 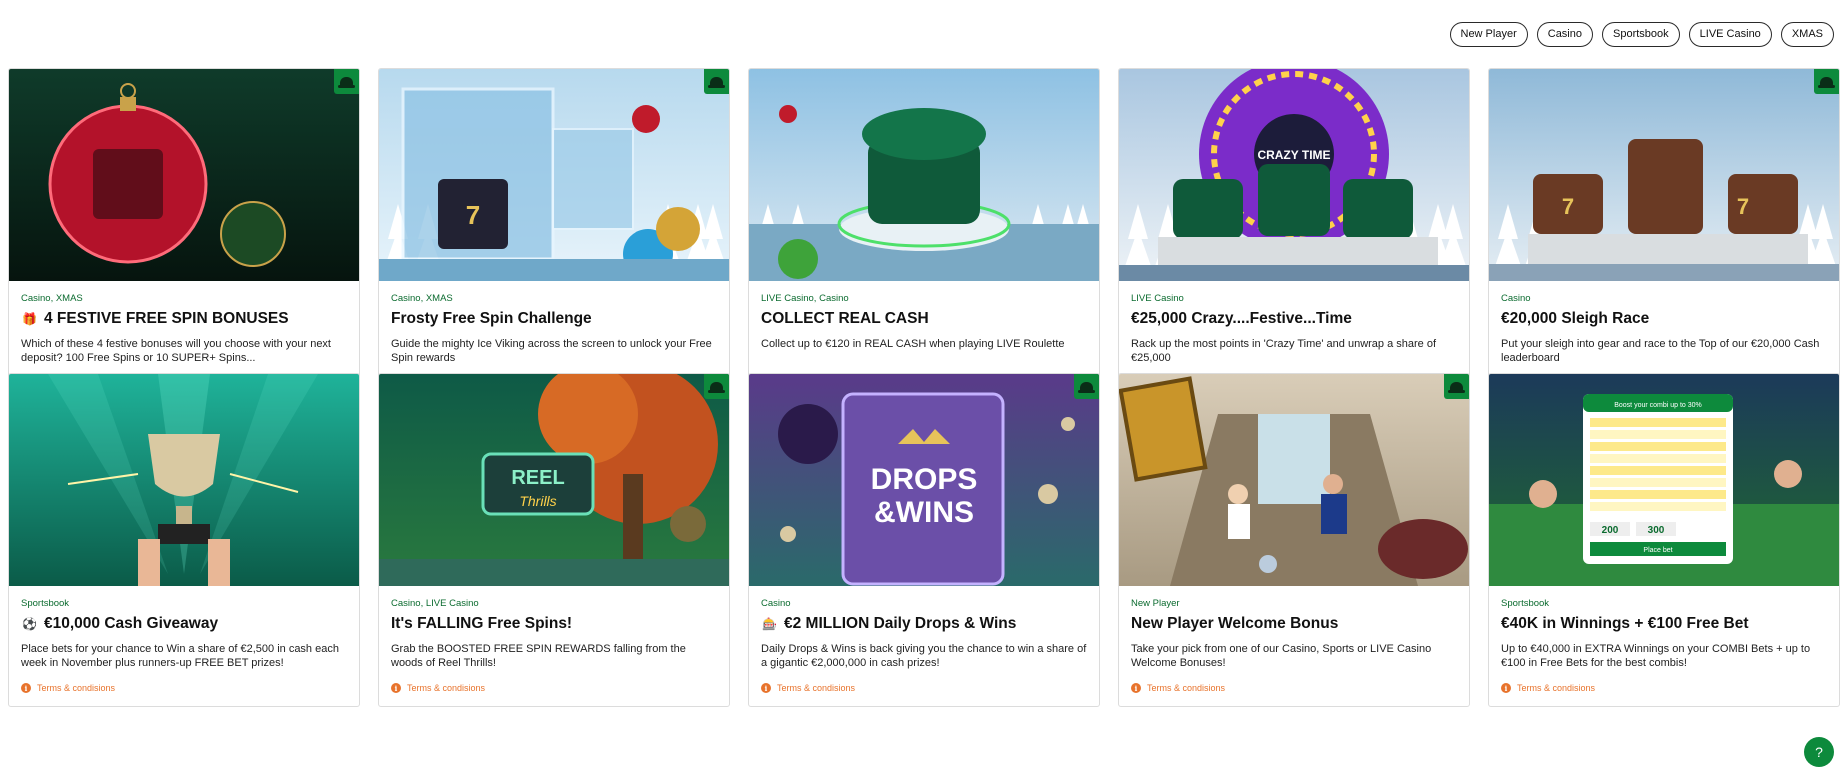 I want to click on gift-icon: 🎁, so click(x=29, y=319).